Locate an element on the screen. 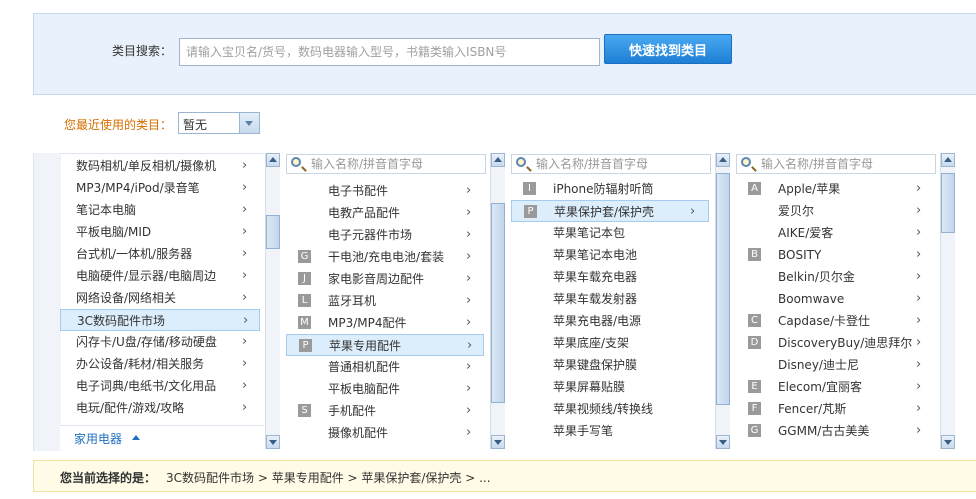 The image size is (976, 499). list-item: 平板电脑配件 › is located at coordinates (385, 389).